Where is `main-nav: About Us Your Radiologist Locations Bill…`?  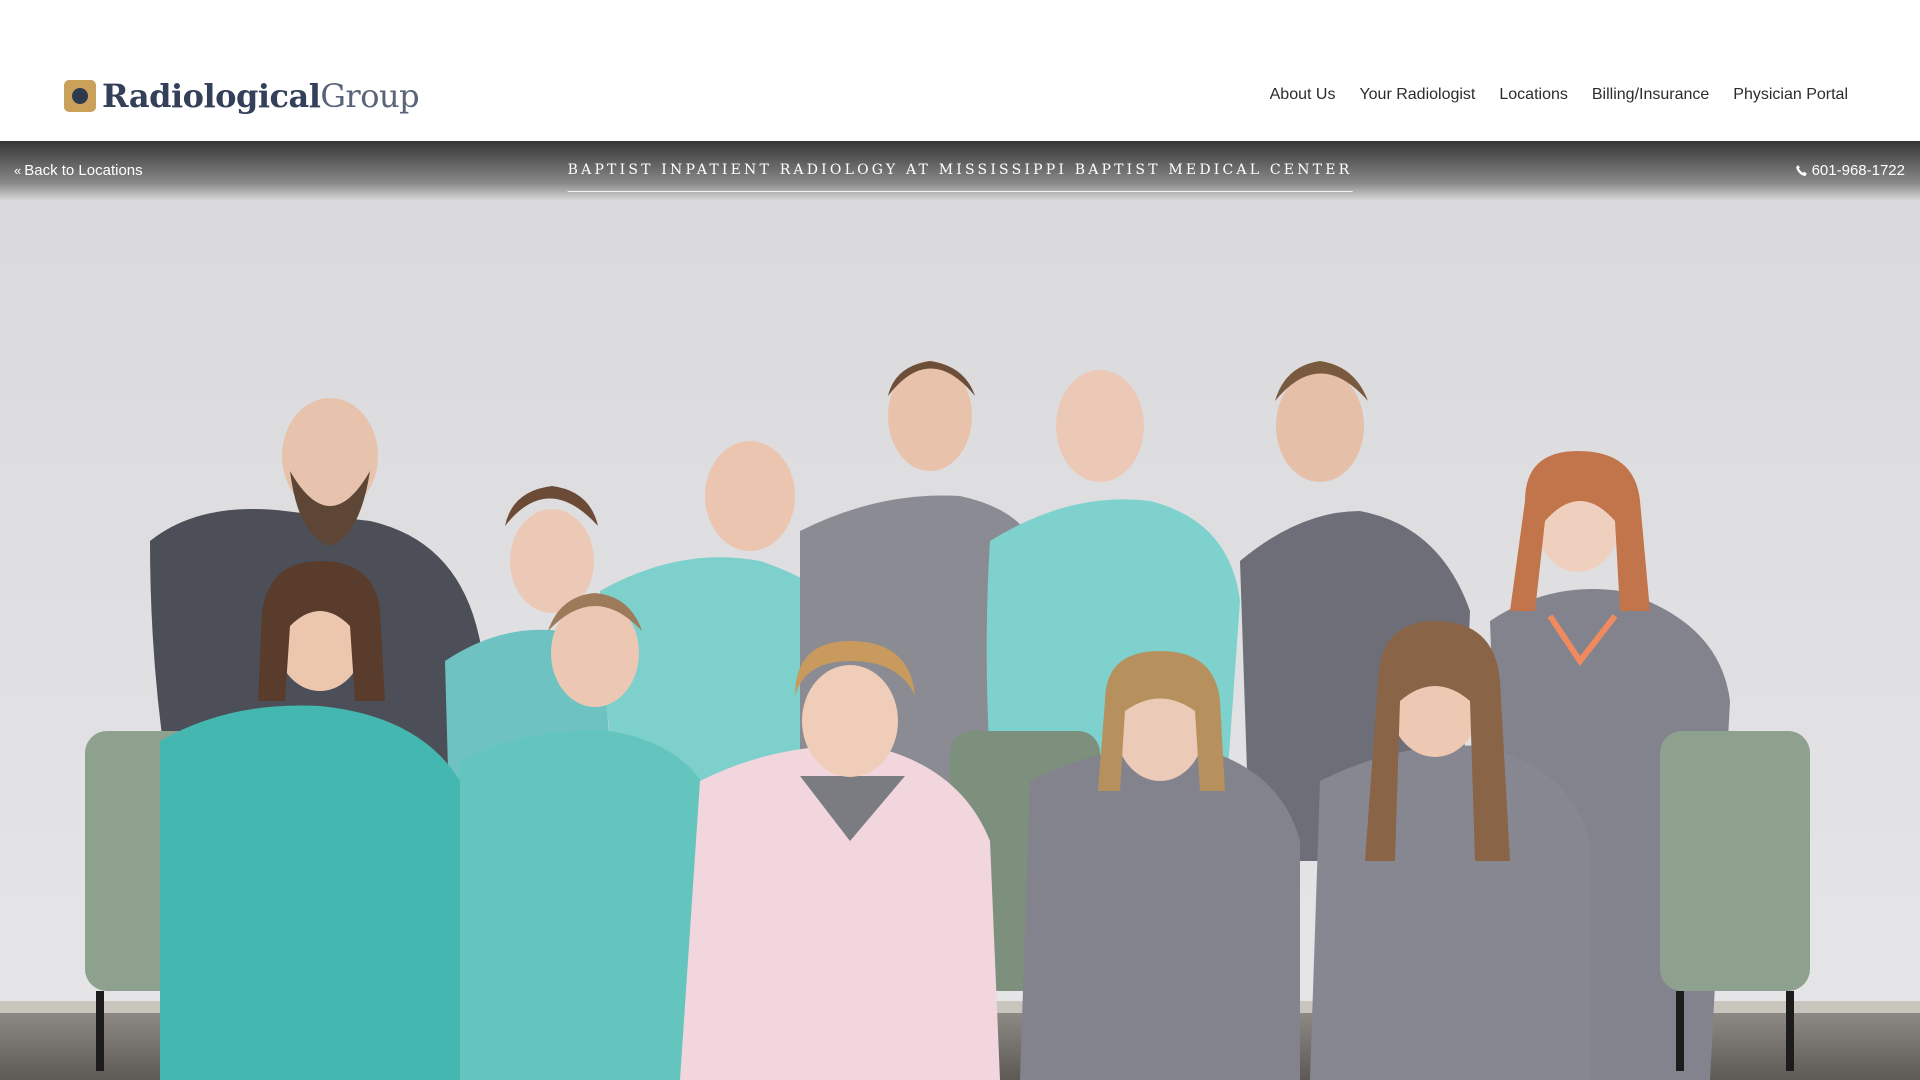 main-nav: About Us Your Radiologist Locations Bill… is located at coordinates (1557, 95).